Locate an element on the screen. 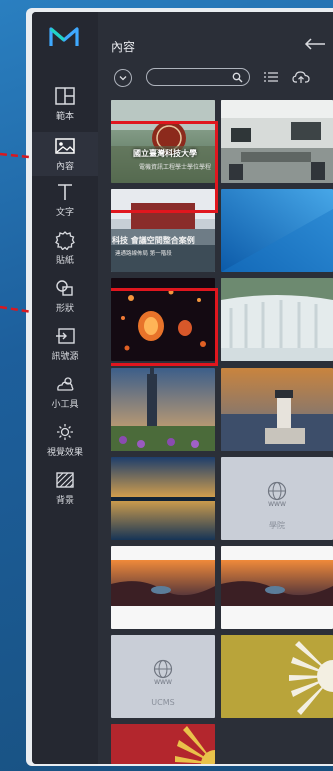 This screenshot has width=333, height=771. content-tile-university-seal: 國立臺灣科技大學 電機資訊工程學士學位學程 is located at coordinates (163, 141).